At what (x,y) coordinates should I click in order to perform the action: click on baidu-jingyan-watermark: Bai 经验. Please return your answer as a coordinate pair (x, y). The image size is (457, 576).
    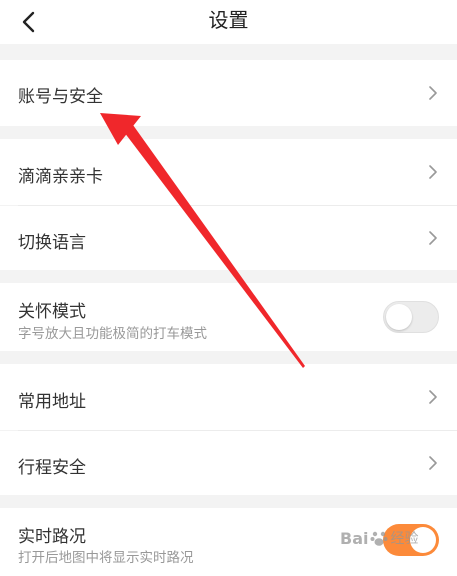
    Looking at the image, I should click on (379, 538).